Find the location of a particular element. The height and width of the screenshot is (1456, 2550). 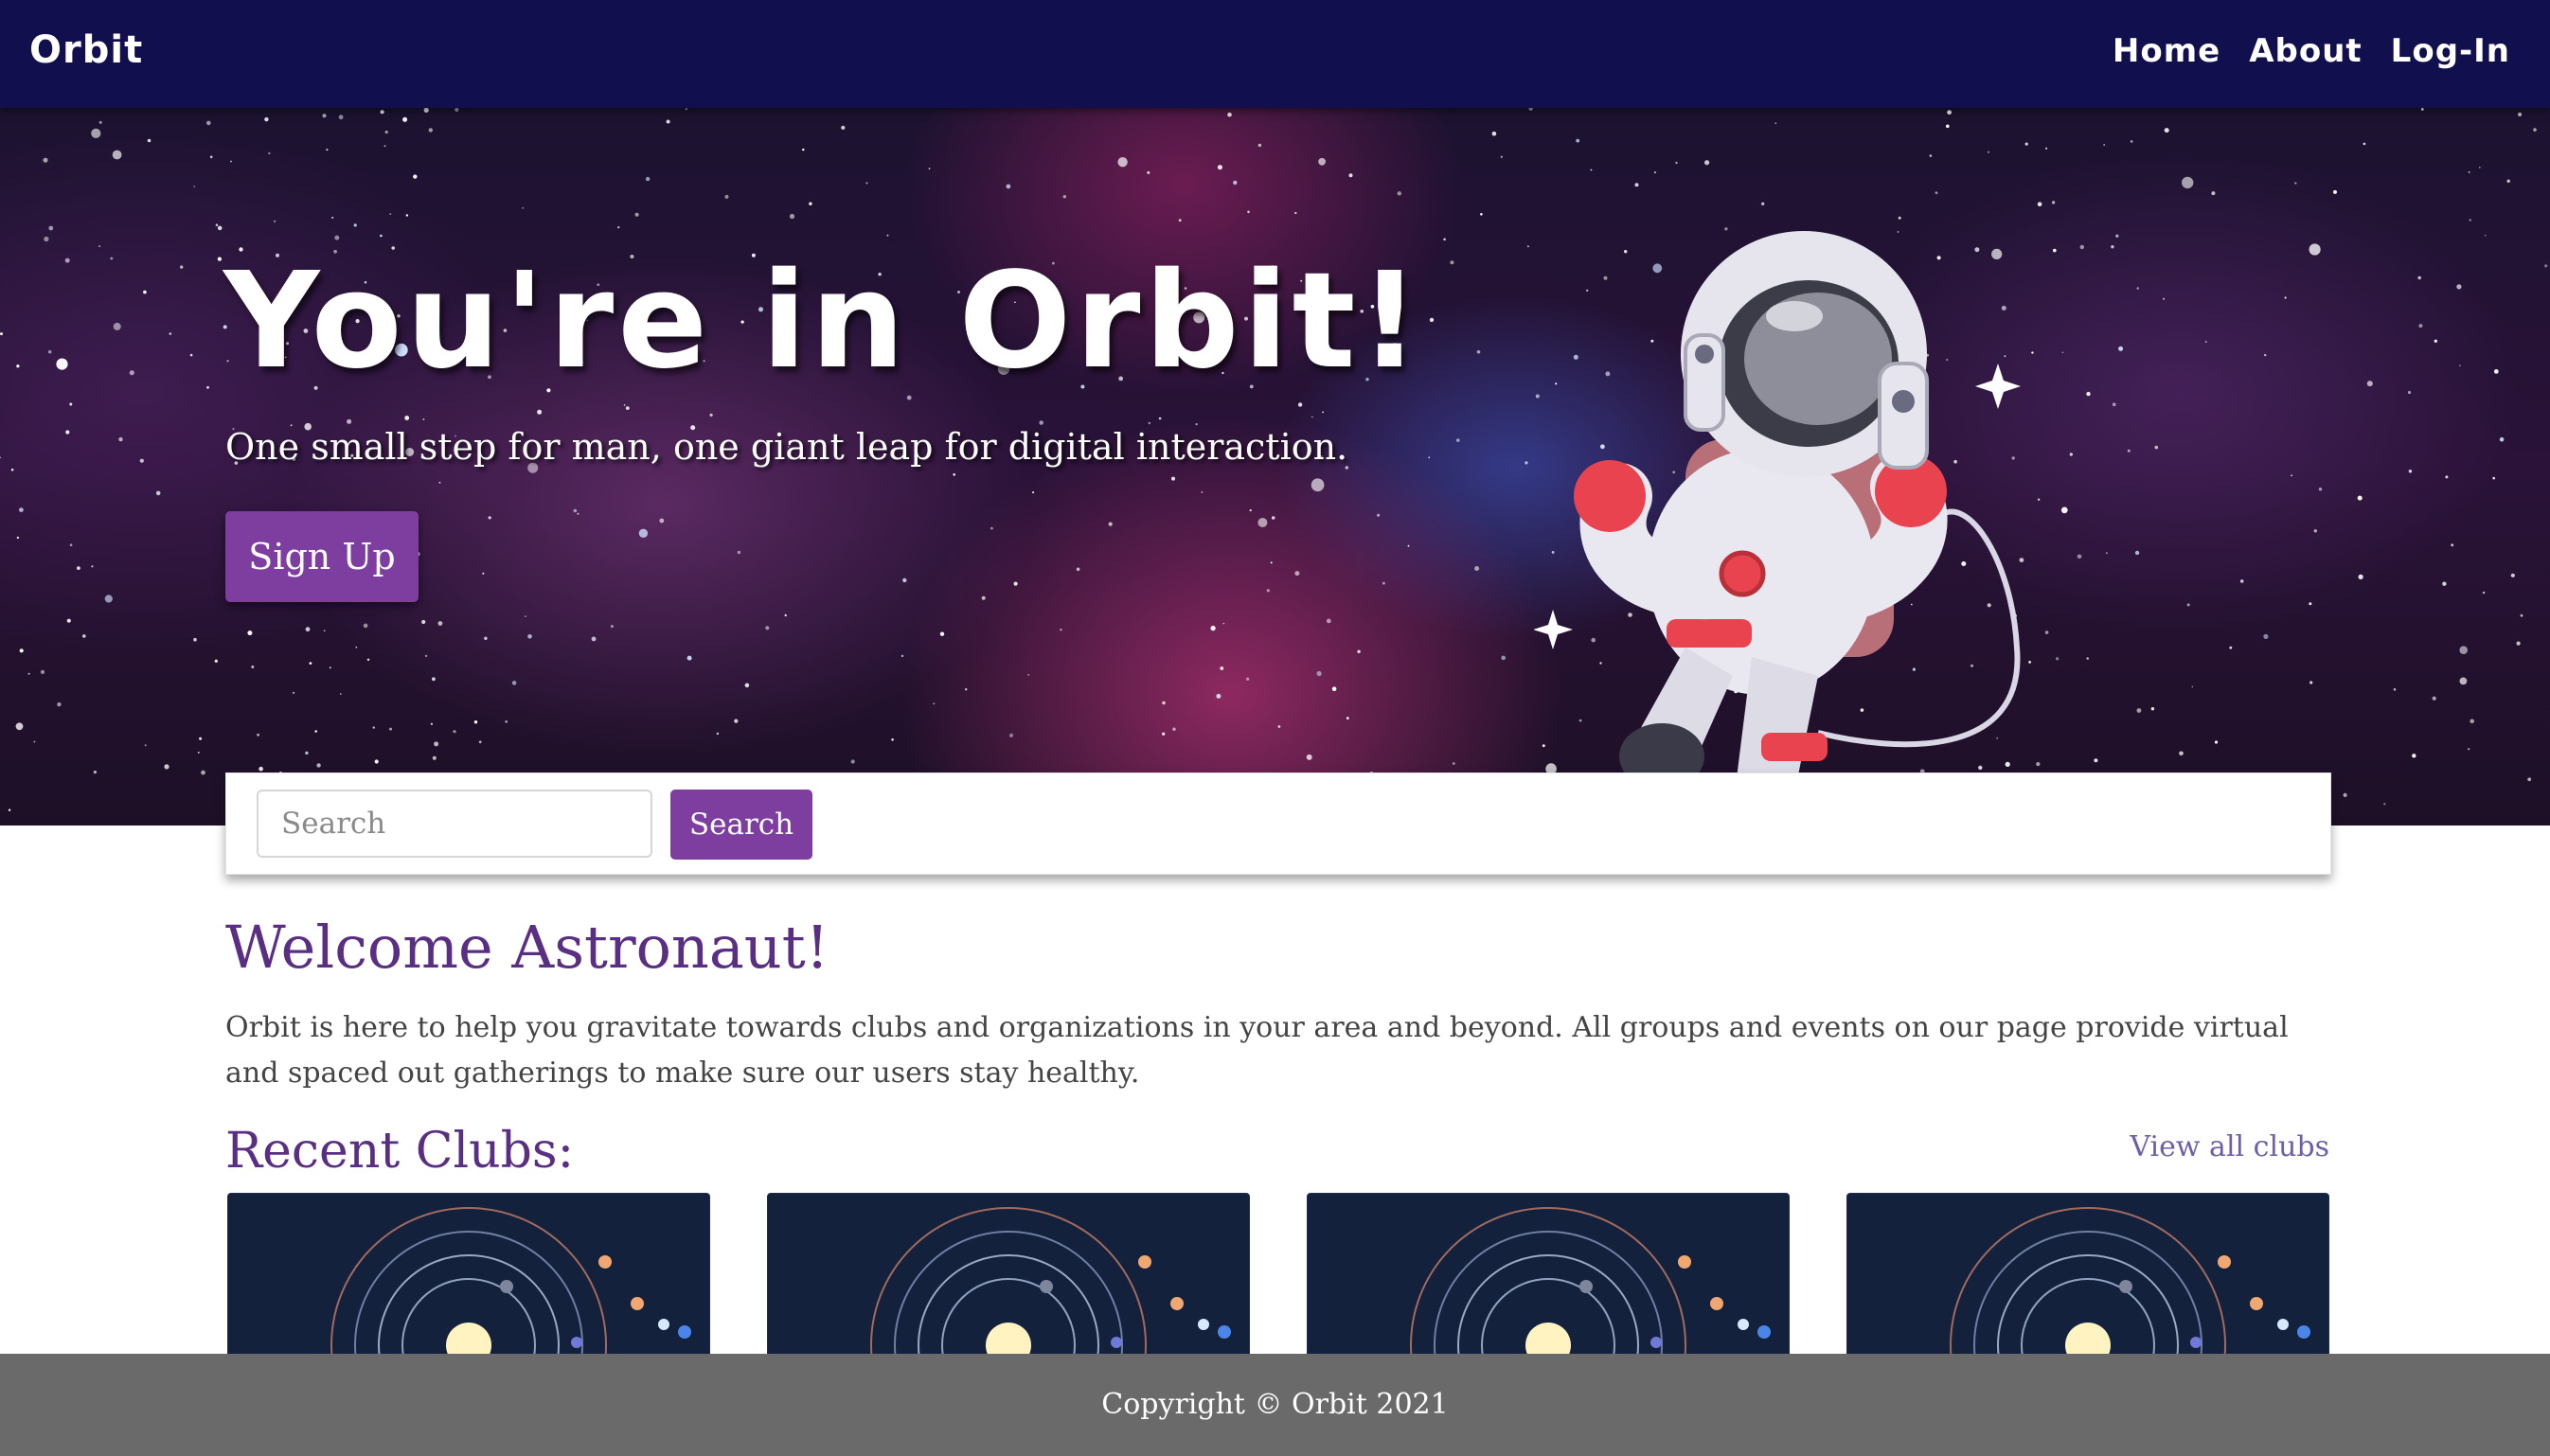

search-input is located at coordinates (454, 824).